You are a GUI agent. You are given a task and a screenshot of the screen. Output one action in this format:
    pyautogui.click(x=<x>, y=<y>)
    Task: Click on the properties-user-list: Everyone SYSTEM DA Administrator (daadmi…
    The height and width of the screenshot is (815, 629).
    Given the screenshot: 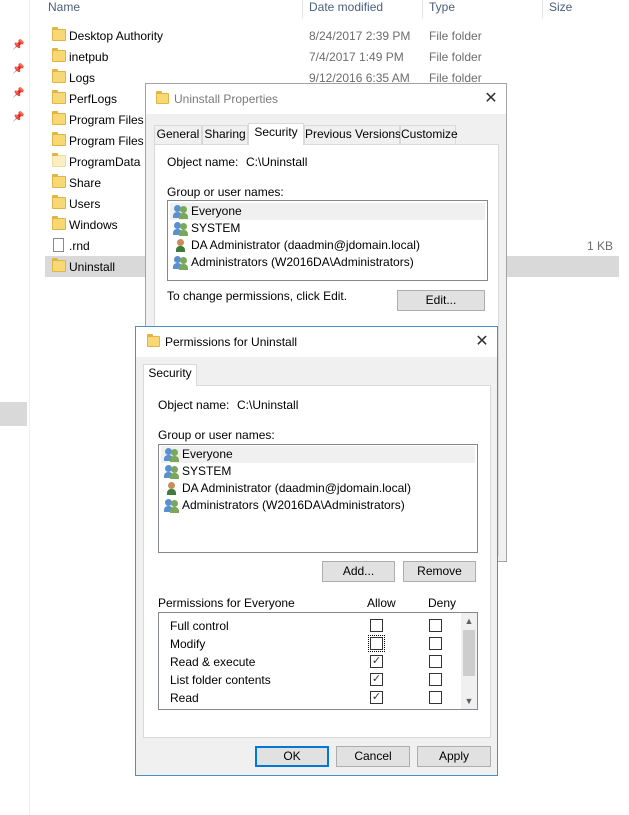 What is the action you would take?
    pyautogui.click(x=327, y=240)
    